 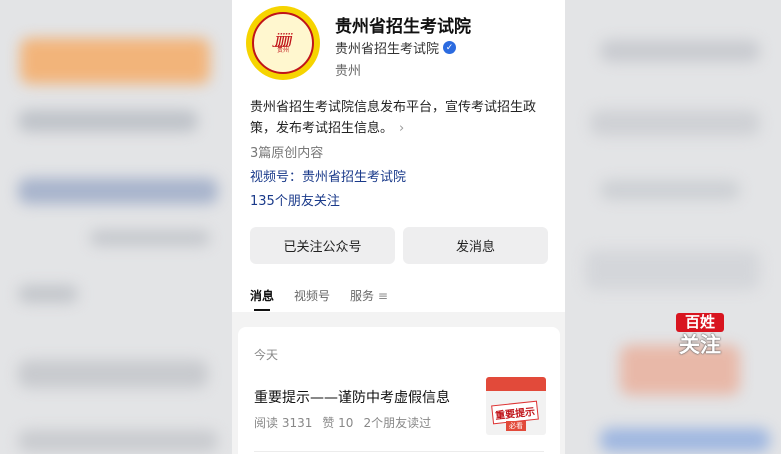 What do you see at coordinates (700, 322) in the screenshot?
I see `watermark-top: 百姓` at bounding box center [700, 322].